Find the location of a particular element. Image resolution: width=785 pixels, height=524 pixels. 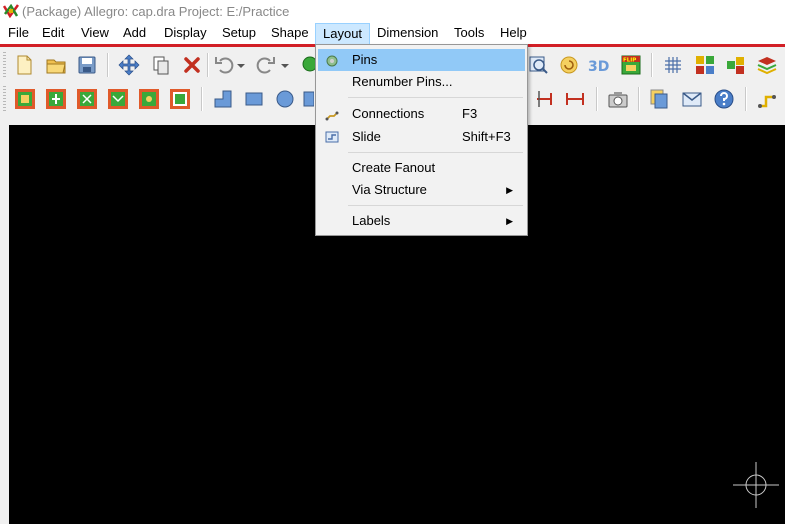

undo-icon is located at coordinates (224, 65).